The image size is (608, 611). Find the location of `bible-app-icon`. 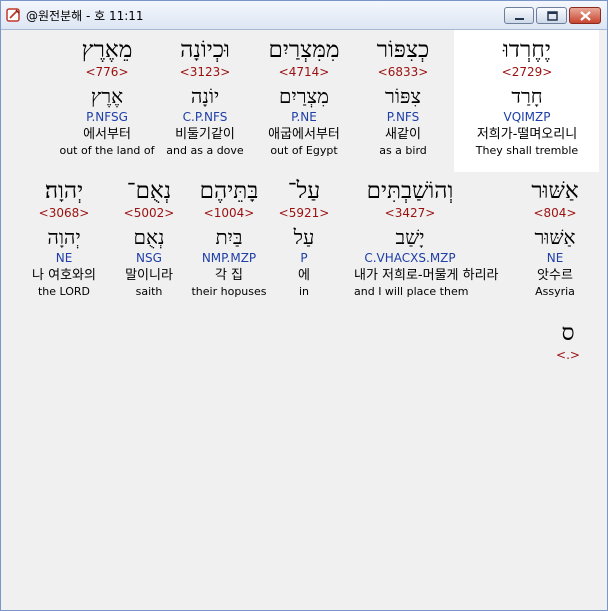

bible-app-icon is located at coordinates (13, 15).